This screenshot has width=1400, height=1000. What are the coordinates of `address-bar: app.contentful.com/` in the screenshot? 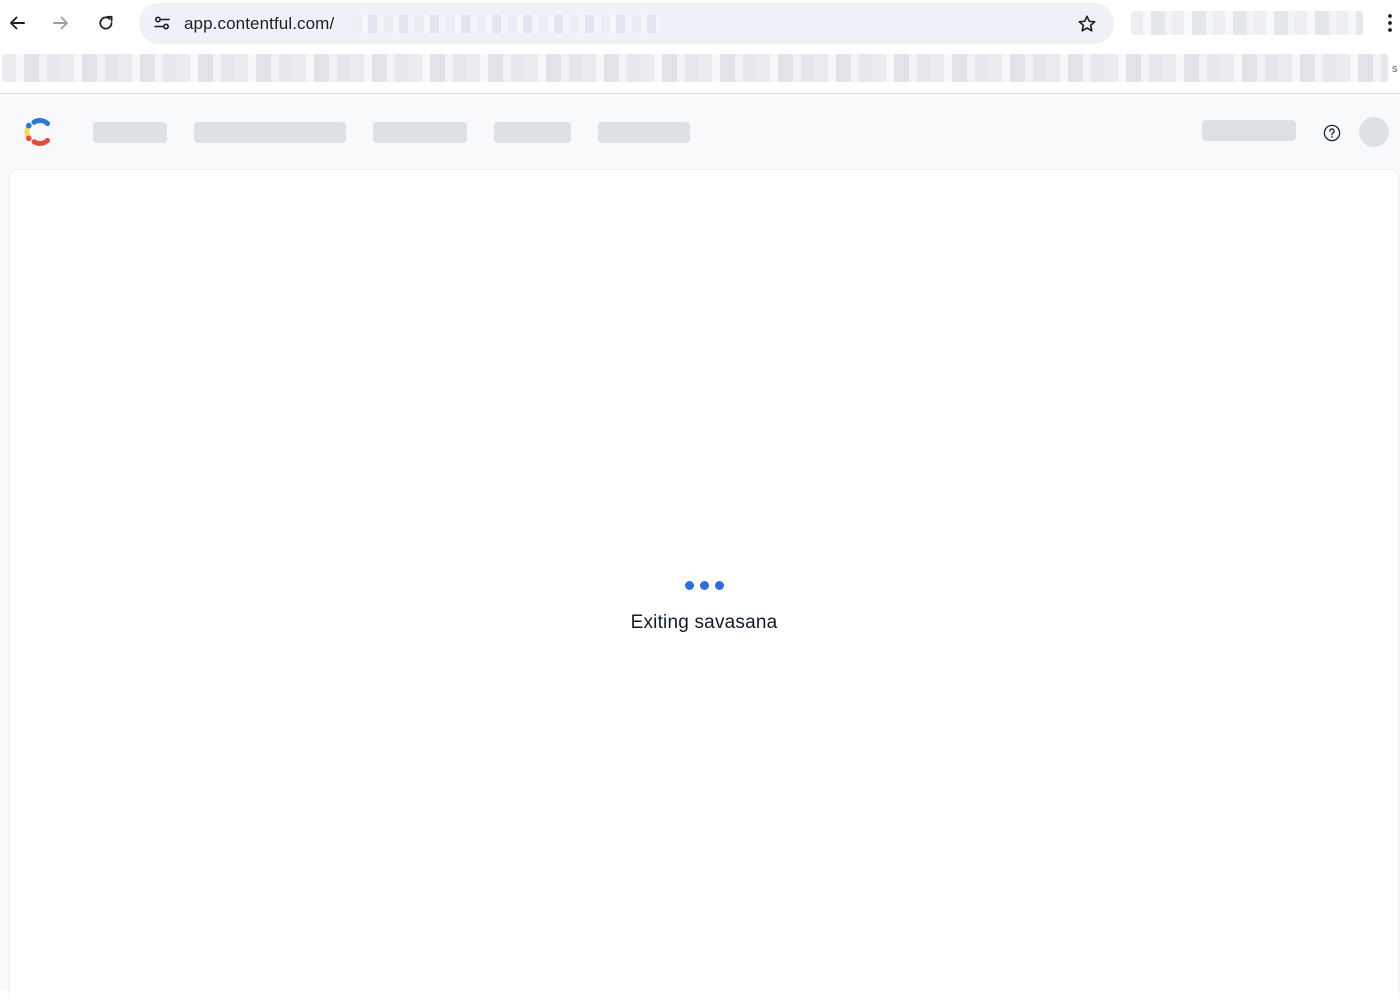 It's located at (626, 23).